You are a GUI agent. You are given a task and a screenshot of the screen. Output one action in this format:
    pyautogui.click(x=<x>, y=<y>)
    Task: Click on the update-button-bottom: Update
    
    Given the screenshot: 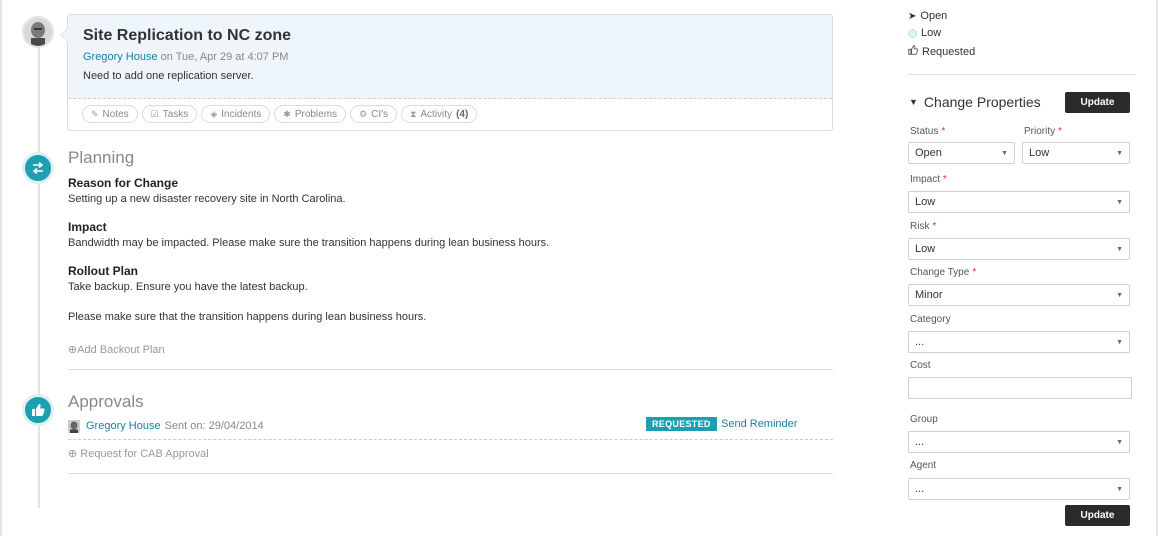 What is the action you would take?
    pyautogui.click(x=1097, y=515)
    